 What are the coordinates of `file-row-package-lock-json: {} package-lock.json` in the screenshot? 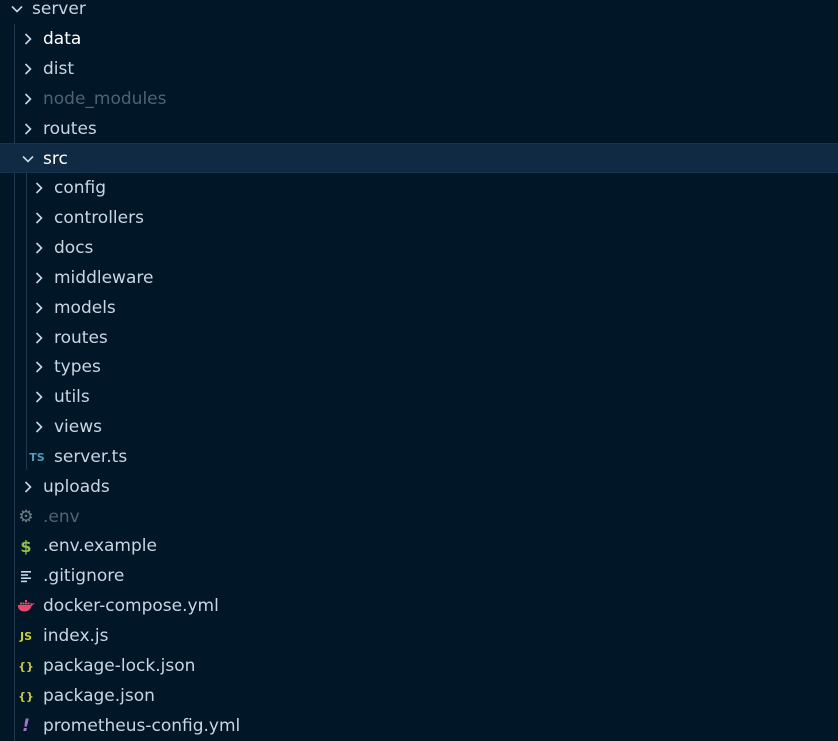 It's located at (419, 666).